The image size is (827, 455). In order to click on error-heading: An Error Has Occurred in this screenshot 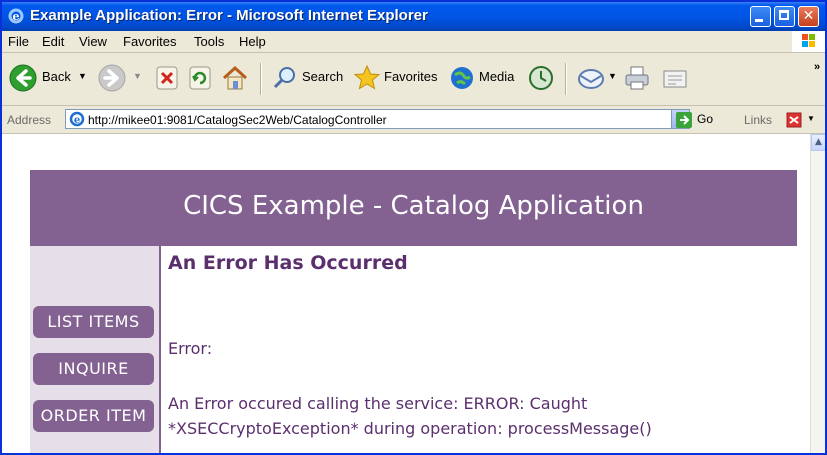, I will do `click(288, 263)`.